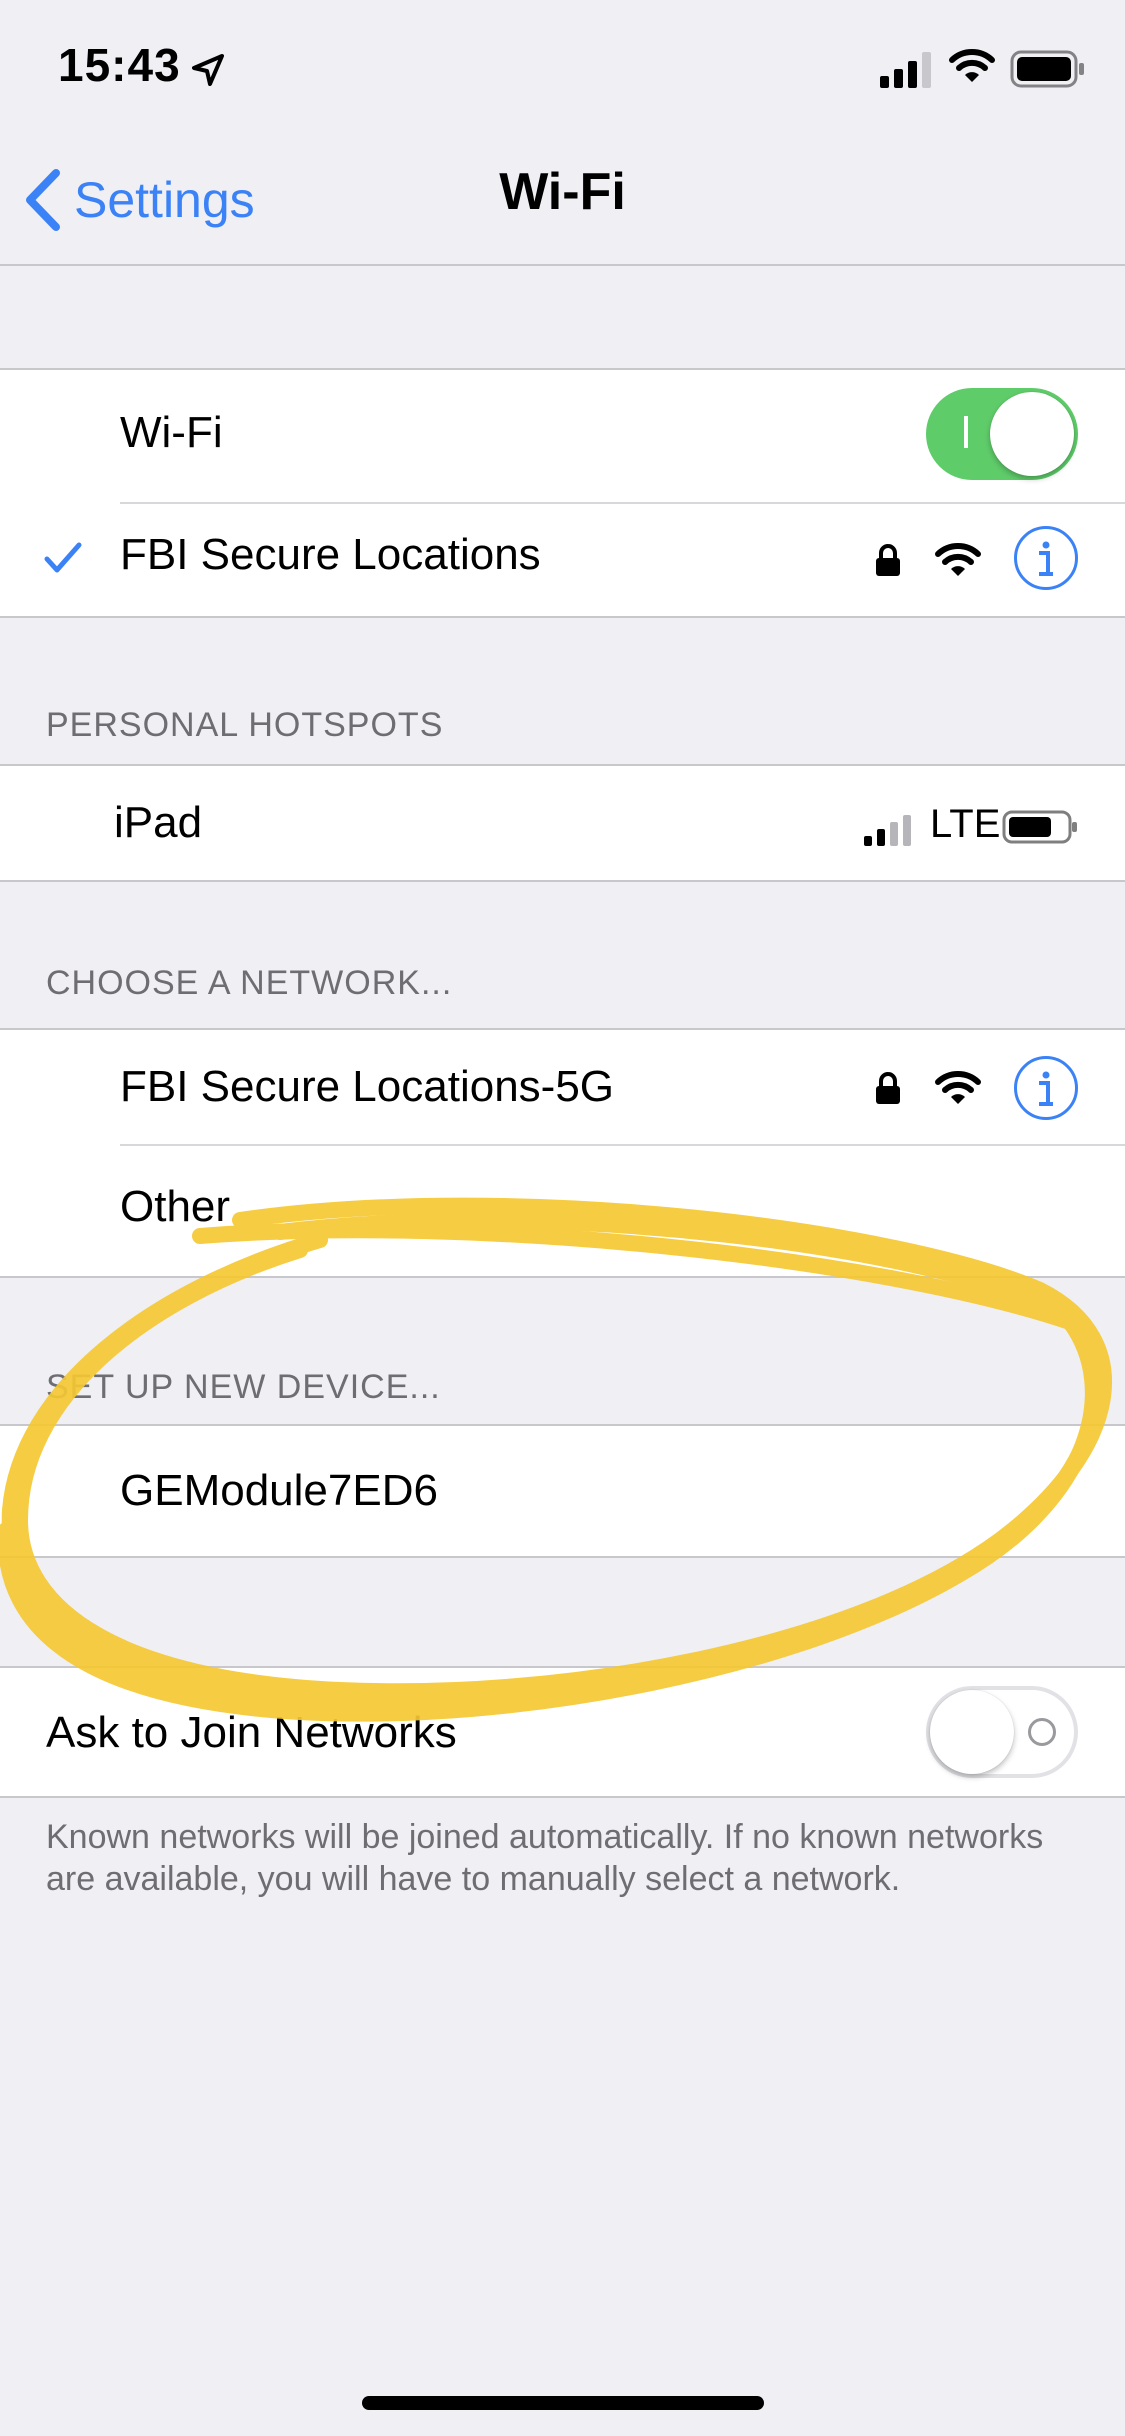  I want to click on section-header-personal-hotspots: PERSONAL HOTSPOTS, so click(245, 725).